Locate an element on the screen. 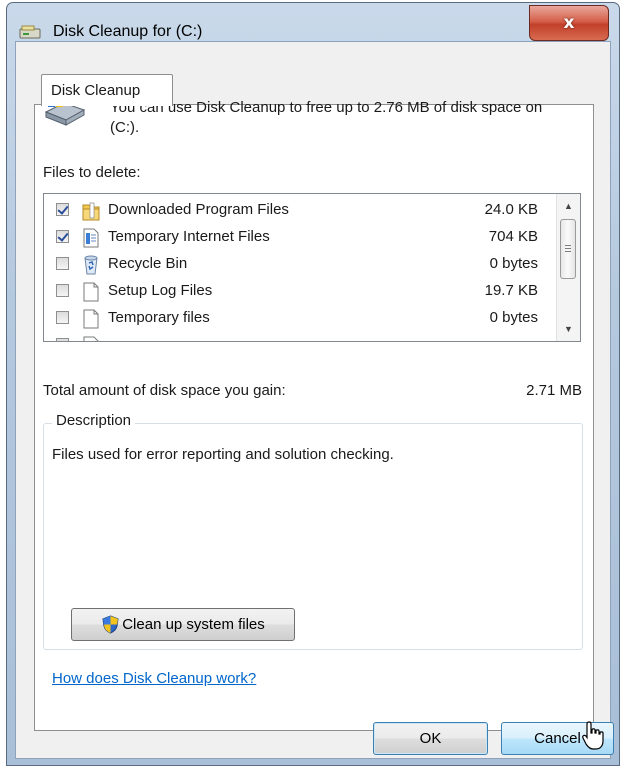 Image resolution: width=626 pixels, height=770 pixels. list-scrollbar: ▲ ▼ is located at coordinates (568, 267).